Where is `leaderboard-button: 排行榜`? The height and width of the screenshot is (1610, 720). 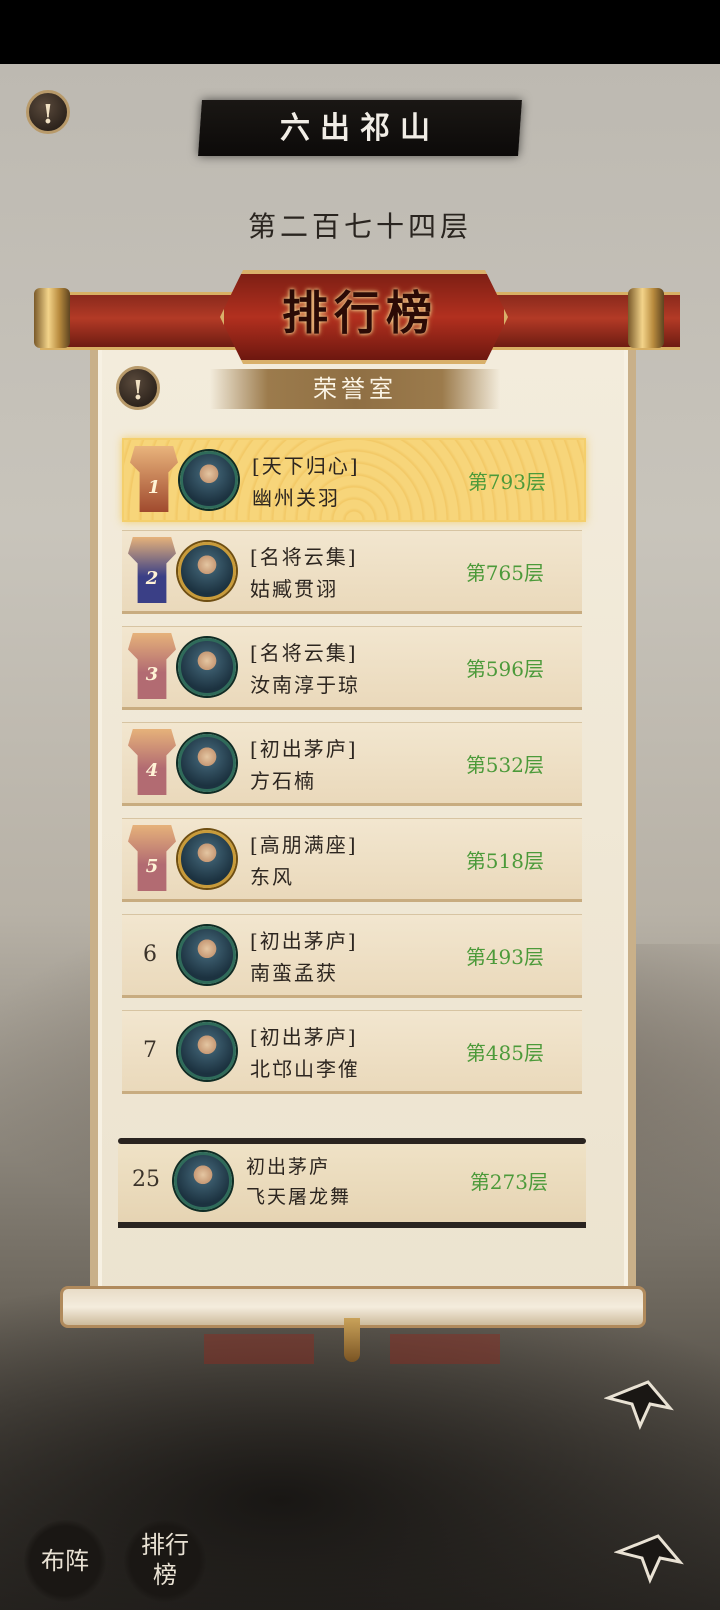
leaderboard-button: 排行榜 is located at coordinates (165, 1561).